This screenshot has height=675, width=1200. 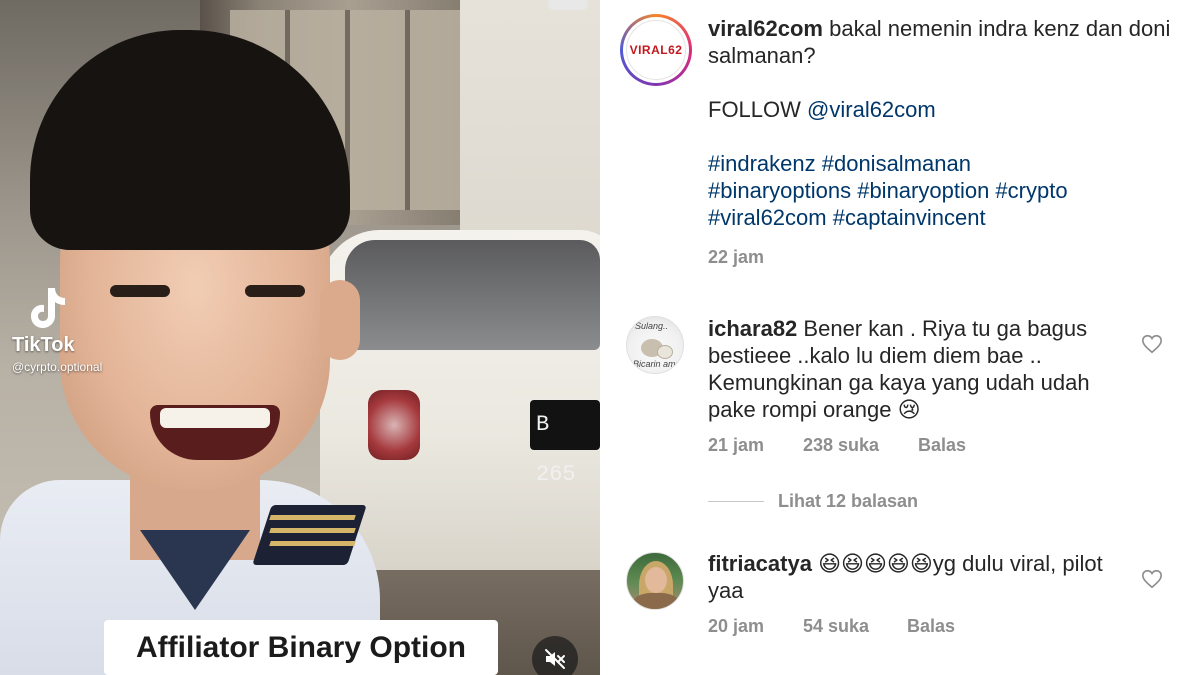 What do you see at coordinates (657, 364) in the screenshot?
I see `avatar-sticker-text-bottom: Bicarin ama` at bounding box center [657, 364].